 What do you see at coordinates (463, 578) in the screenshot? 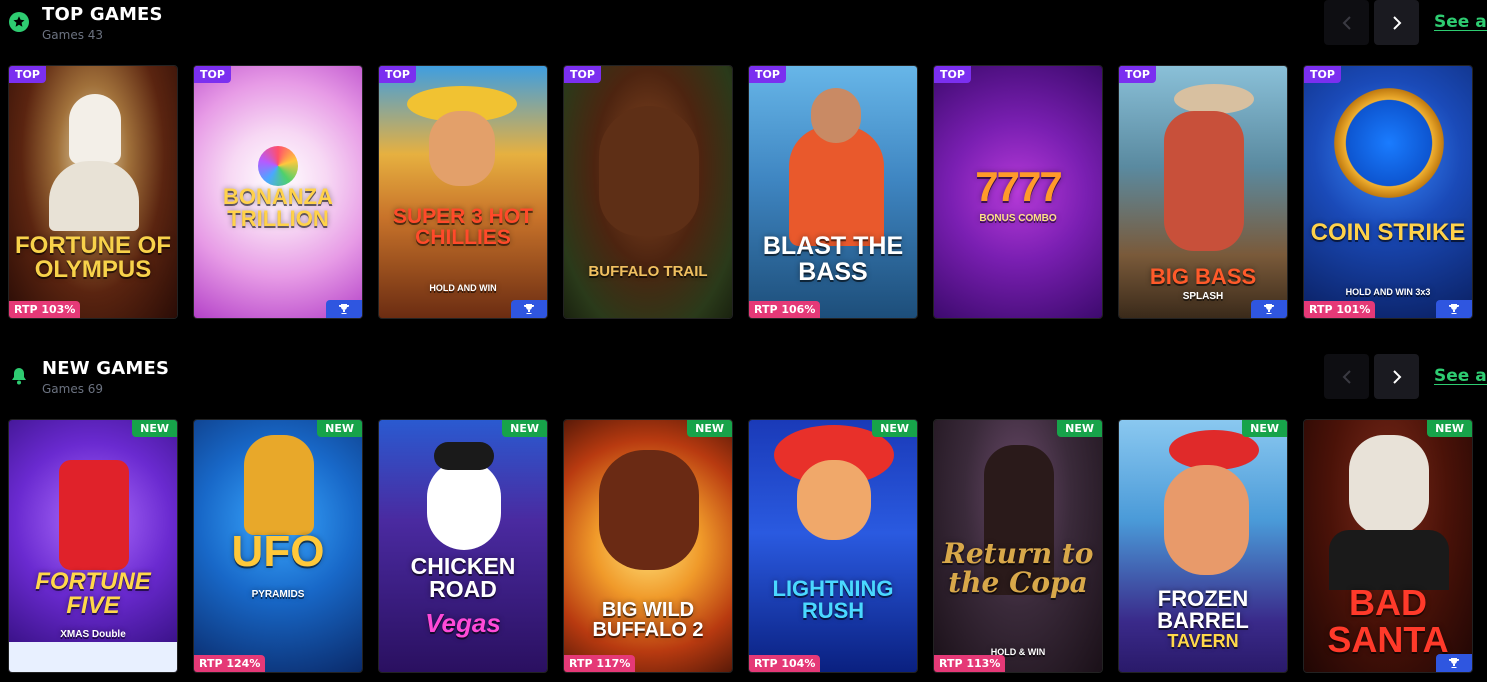
I see `game-title: CHICKEN ROAD` at bounding box center [463, 578].